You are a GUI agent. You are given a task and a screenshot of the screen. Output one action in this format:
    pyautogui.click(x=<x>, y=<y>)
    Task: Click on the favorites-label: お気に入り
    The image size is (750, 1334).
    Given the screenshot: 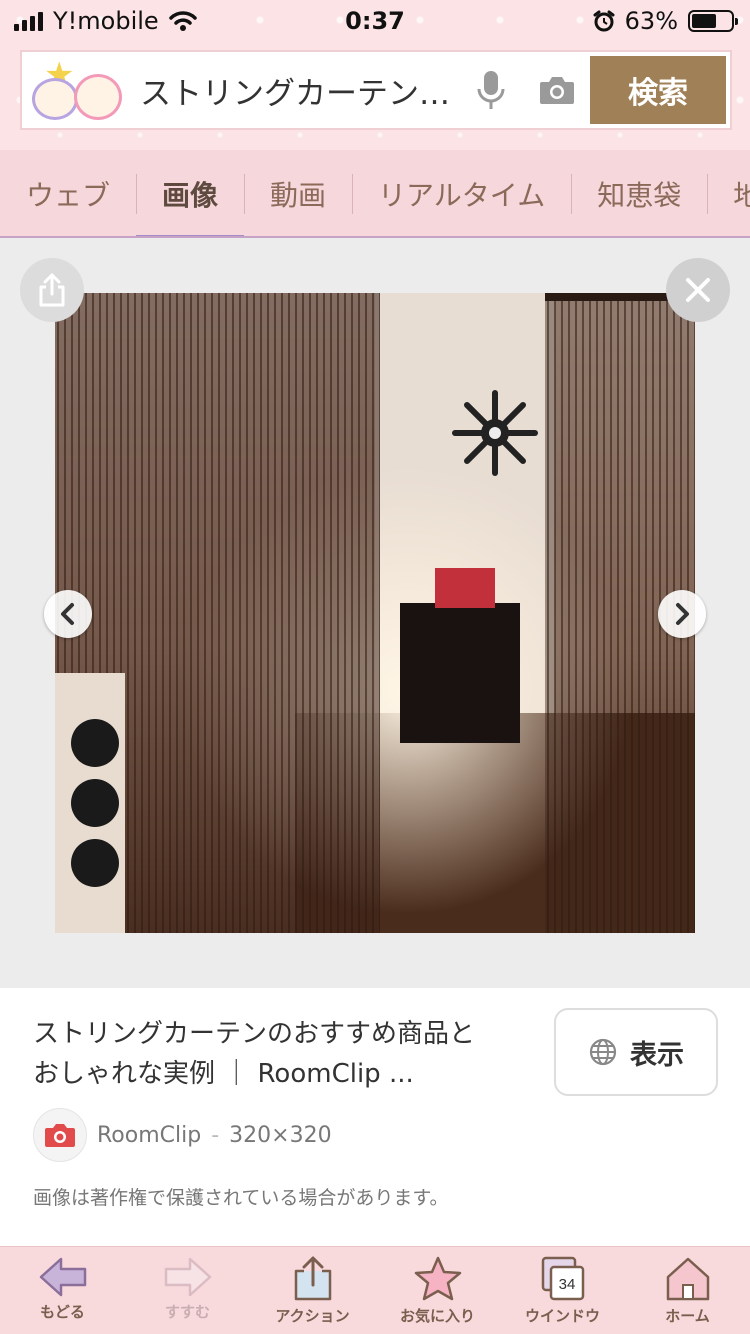 What is the action you would take?
    pyautogui.click(x=437, y=1316)
    